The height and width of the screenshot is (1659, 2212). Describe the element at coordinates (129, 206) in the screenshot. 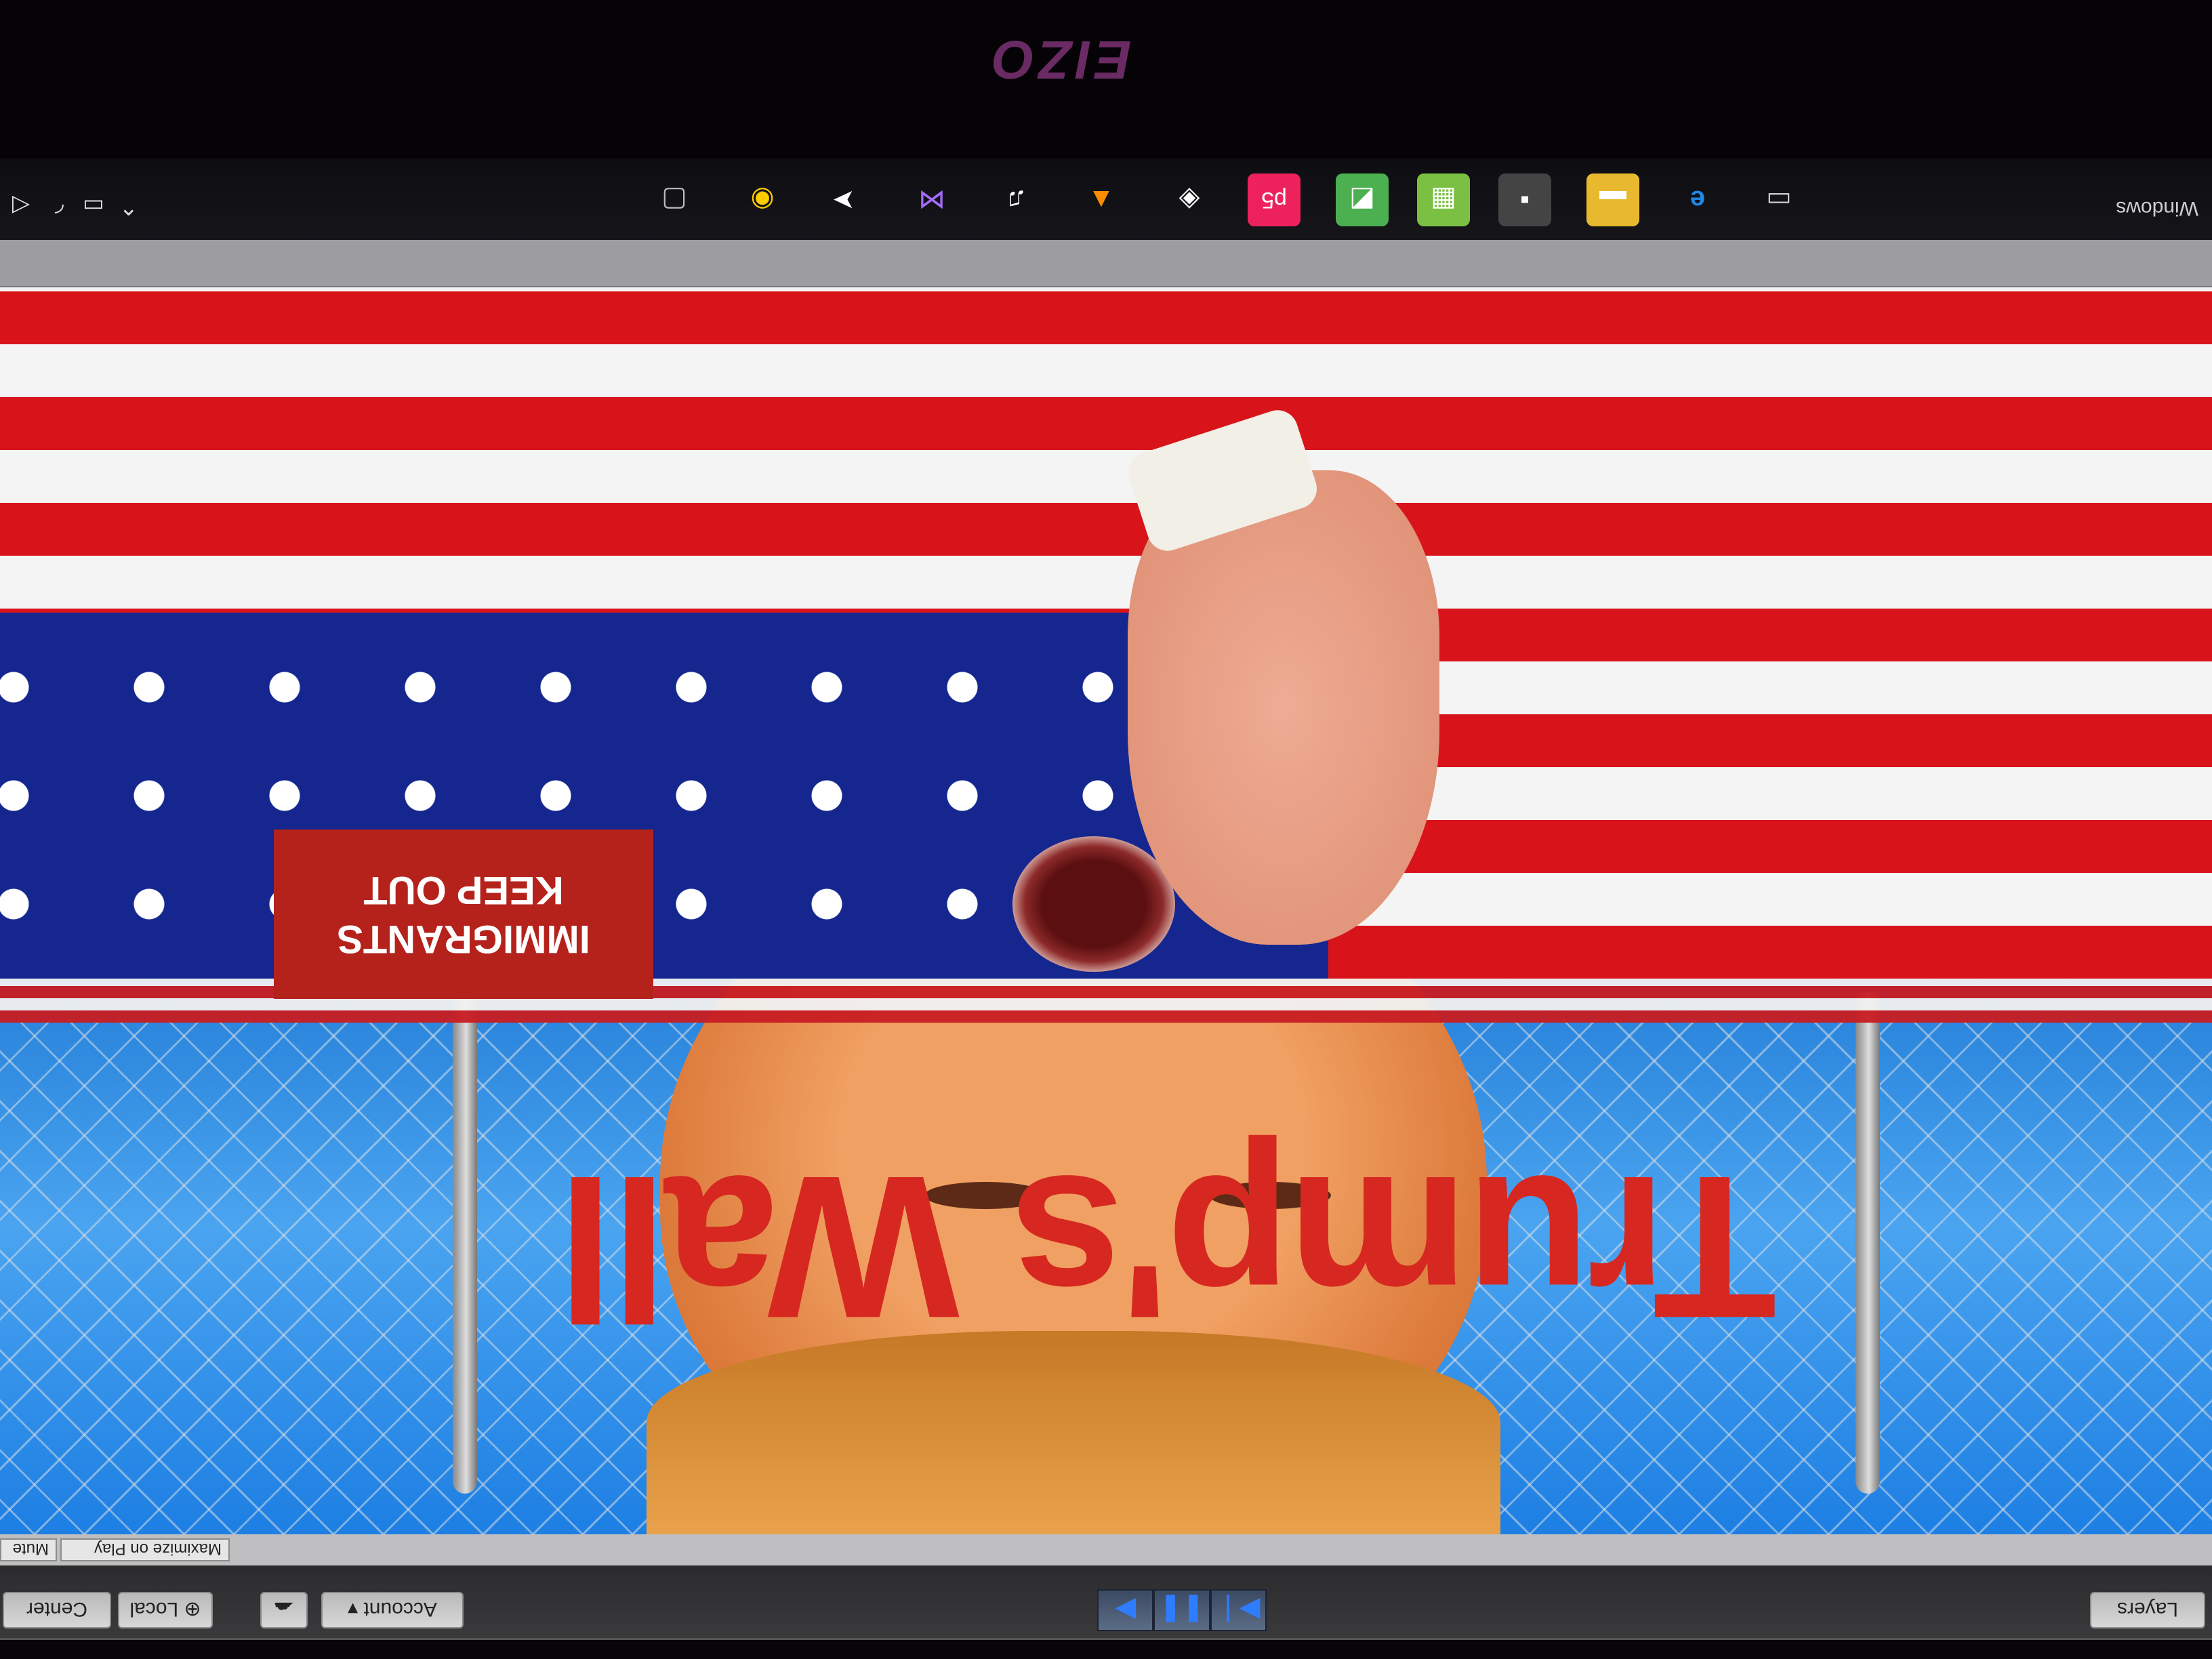

I see `chevron-up-icon: ⌃` at that location.